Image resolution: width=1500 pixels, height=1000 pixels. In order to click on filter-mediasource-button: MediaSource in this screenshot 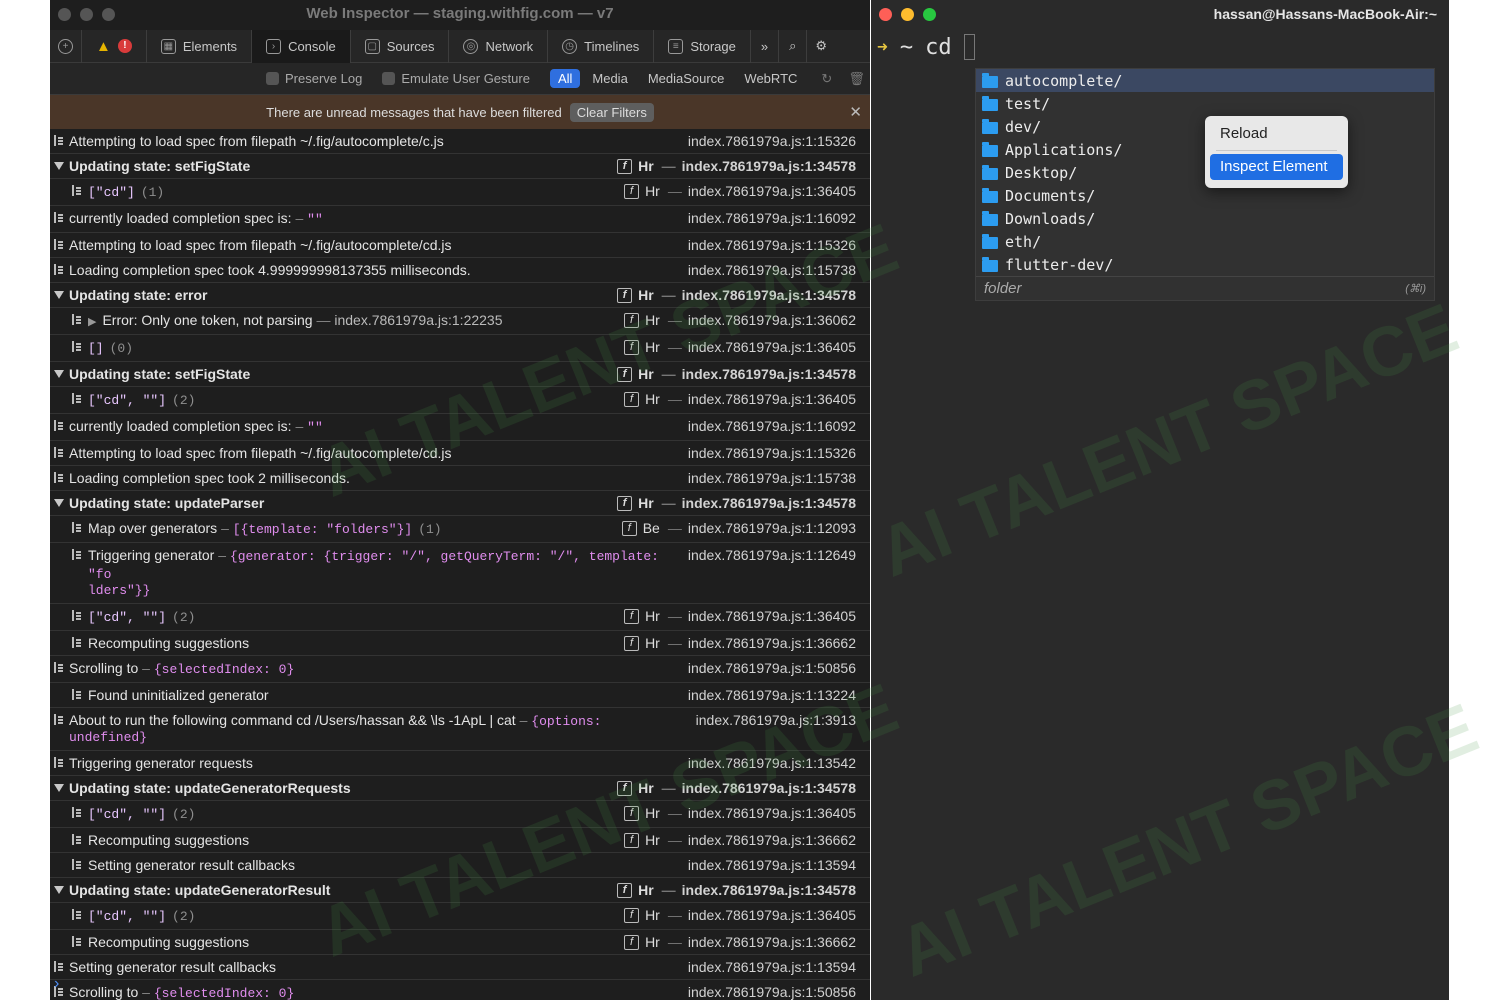, I will do `click(686, 78)`.